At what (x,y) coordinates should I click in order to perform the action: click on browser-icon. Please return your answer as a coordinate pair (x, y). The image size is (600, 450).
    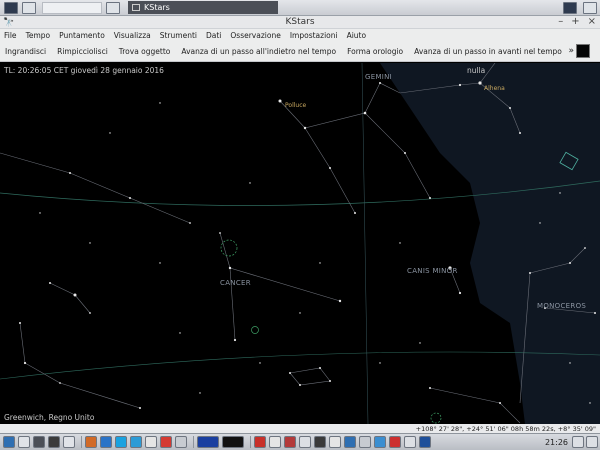
    Looking at the image, I should click on (106, 442).